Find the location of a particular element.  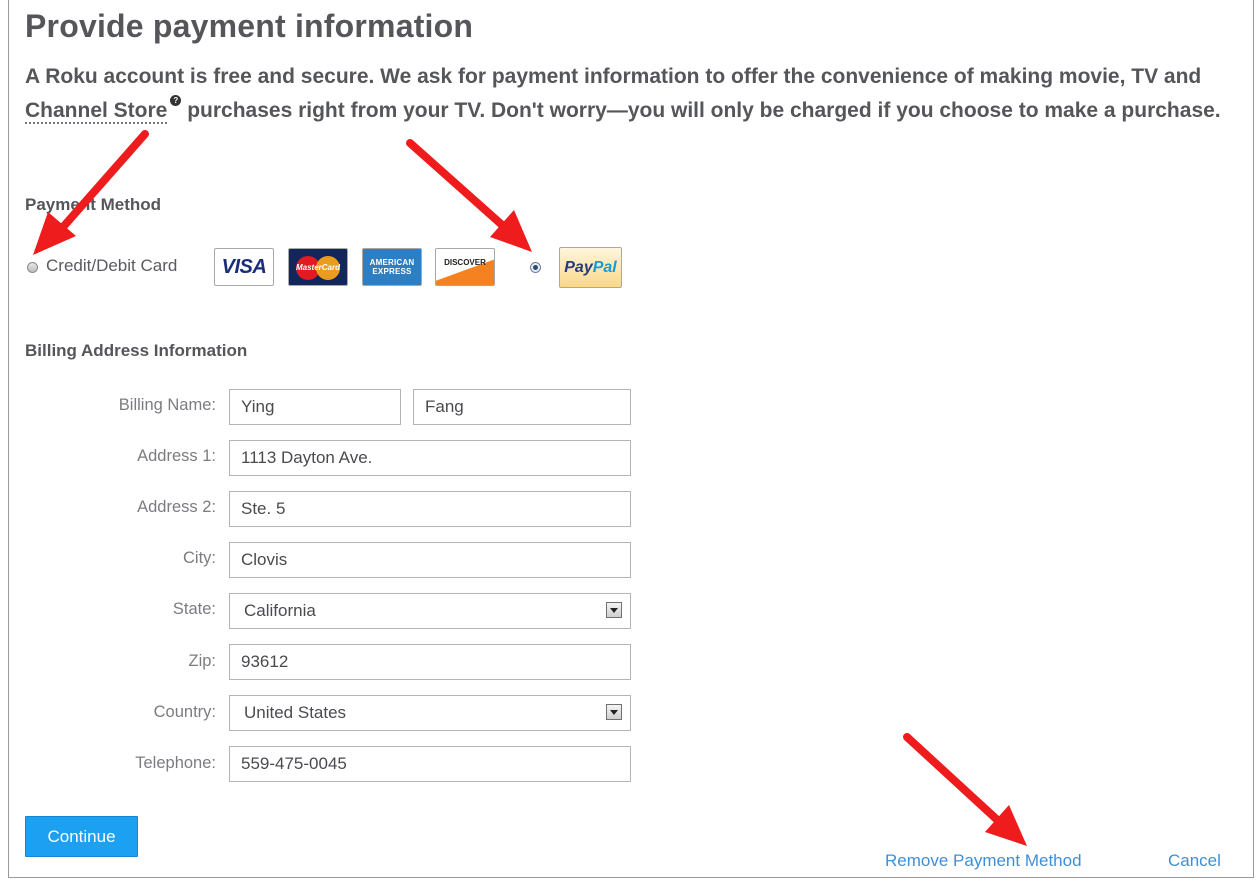

paypal-radio is located at coordinates (535, 267).